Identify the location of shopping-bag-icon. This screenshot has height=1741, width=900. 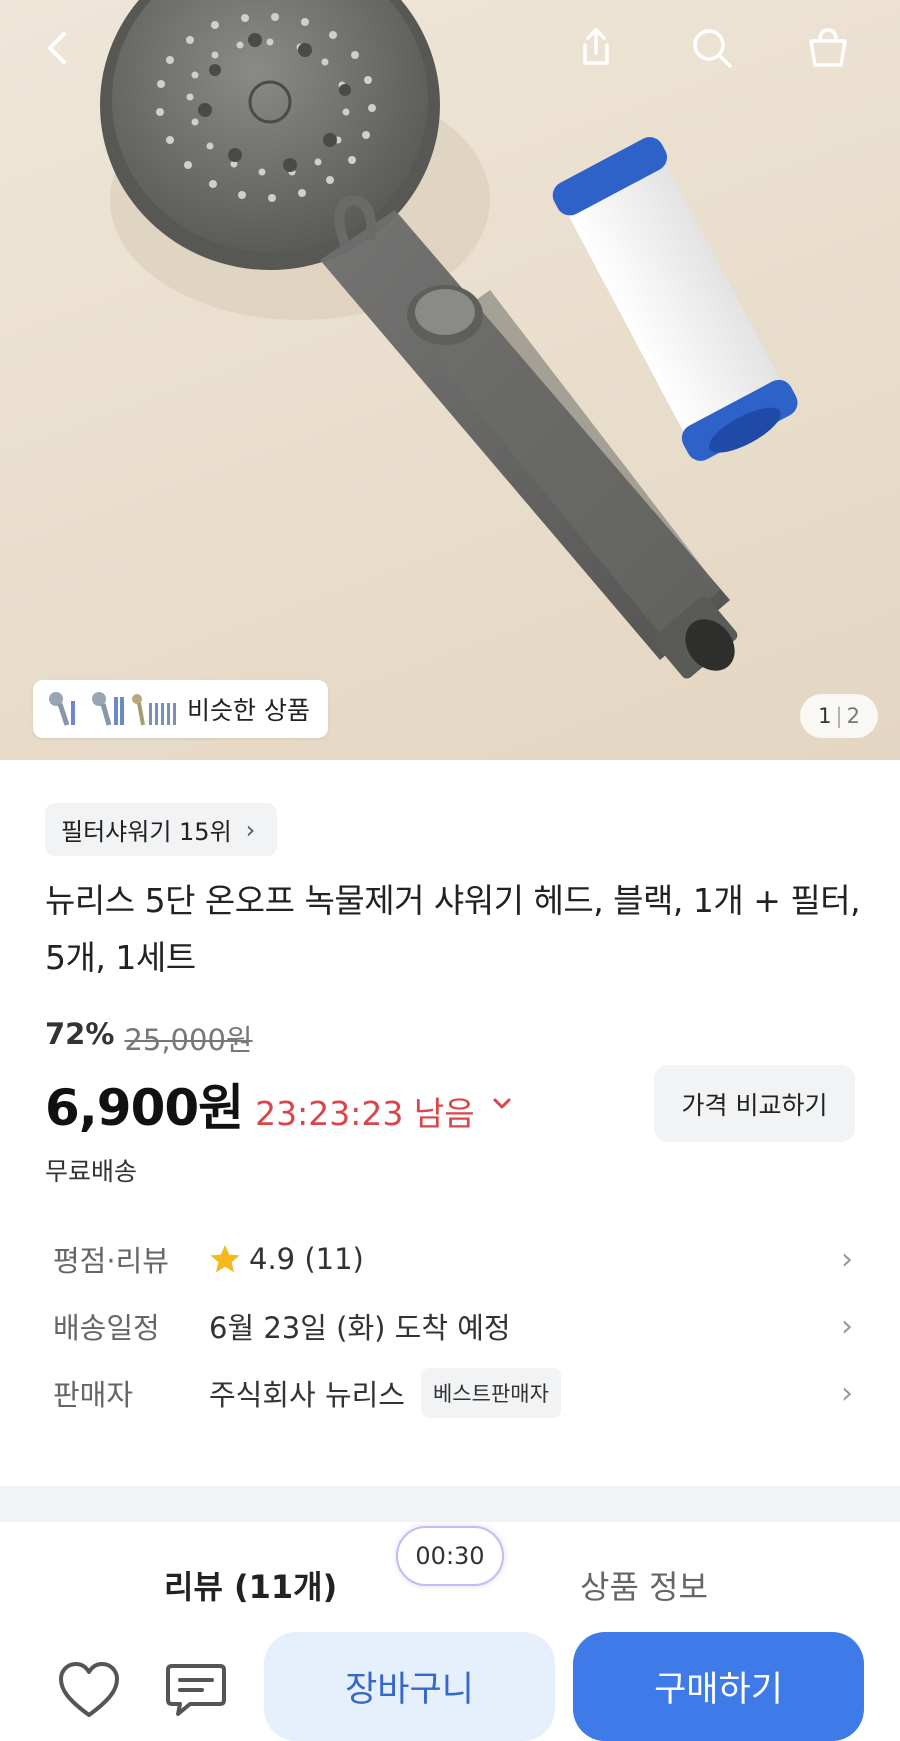
(828, 47).